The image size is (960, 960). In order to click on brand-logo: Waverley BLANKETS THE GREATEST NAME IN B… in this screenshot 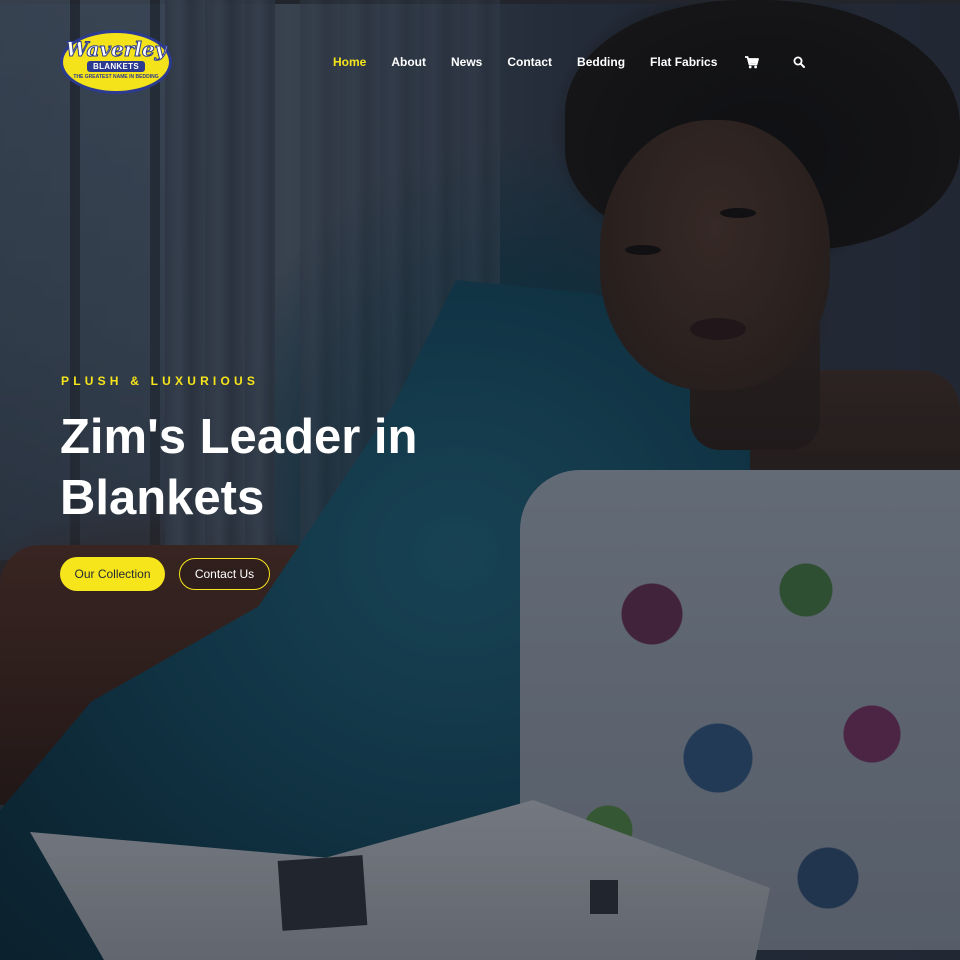, I will do `click(116, 62)`.